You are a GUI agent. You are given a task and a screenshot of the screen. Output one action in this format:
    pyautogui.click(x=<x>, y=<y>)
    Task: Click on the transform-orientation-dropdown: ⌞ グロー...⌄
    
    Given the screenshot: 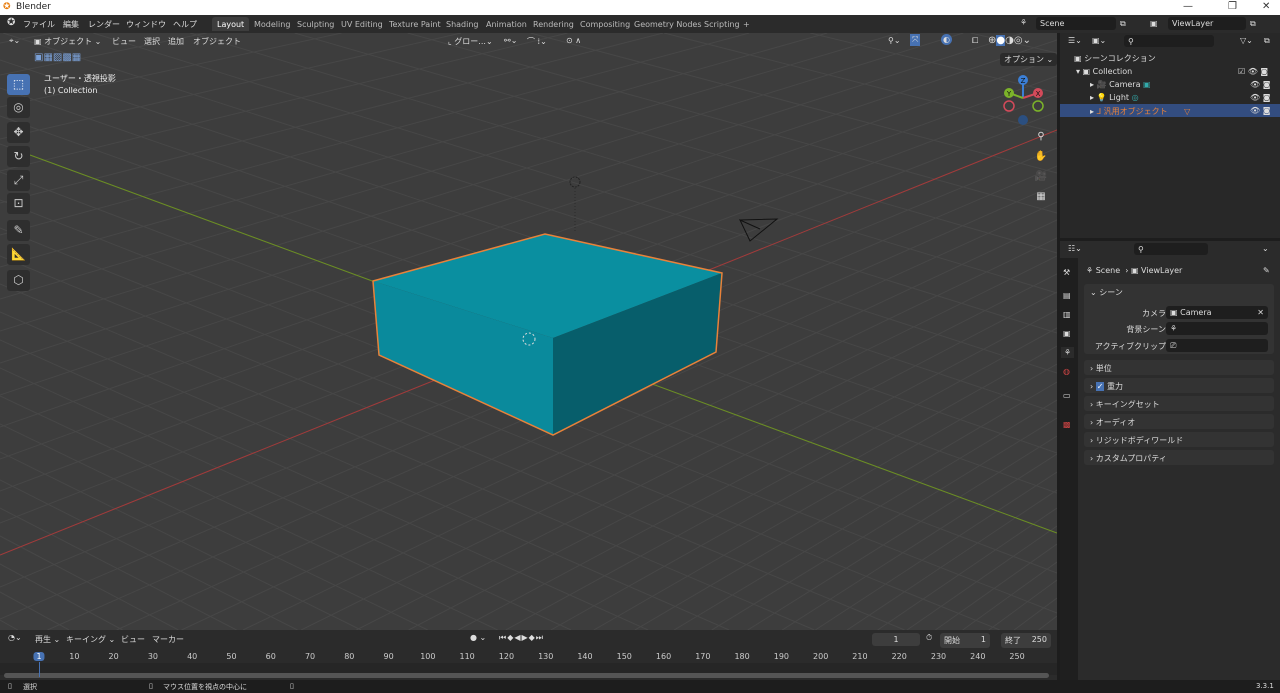 What is the action you would take?
    pyautogui.click(x=470, y=41)
    